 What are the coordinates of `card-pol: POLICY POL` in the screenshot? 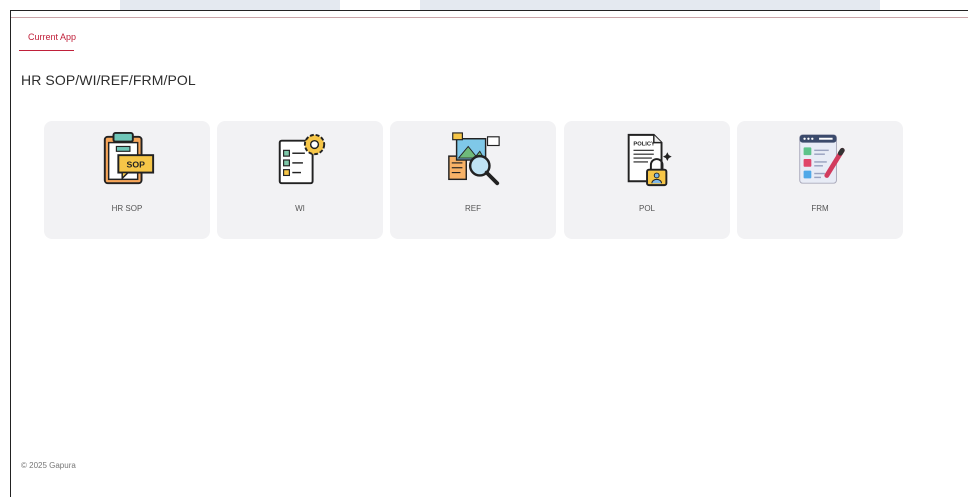 It's located at (647, 180).